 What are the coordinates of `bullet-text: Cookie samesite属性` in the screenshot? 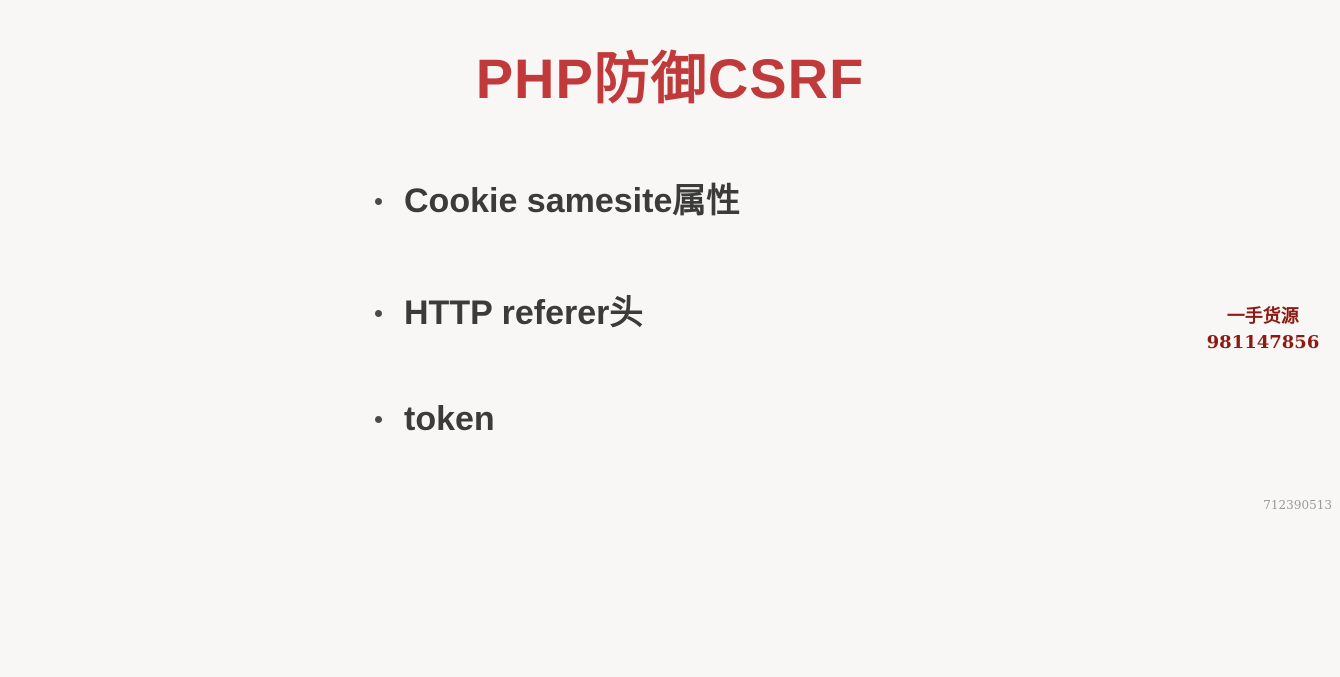 It's located at (572, 201).